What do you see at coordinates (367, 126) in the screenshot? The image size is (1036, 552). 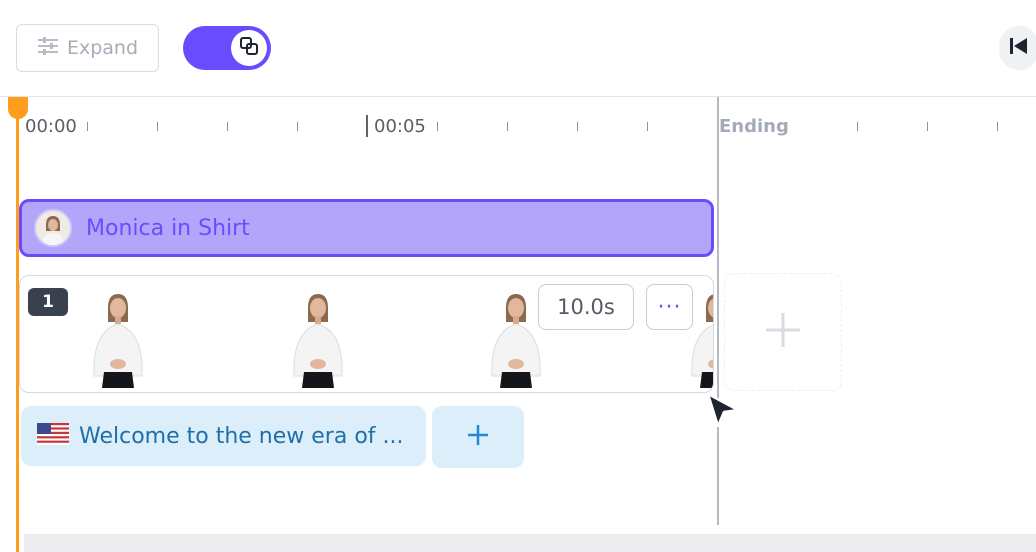 I see `ruler-major-tick` at bounding box center [367, 126].